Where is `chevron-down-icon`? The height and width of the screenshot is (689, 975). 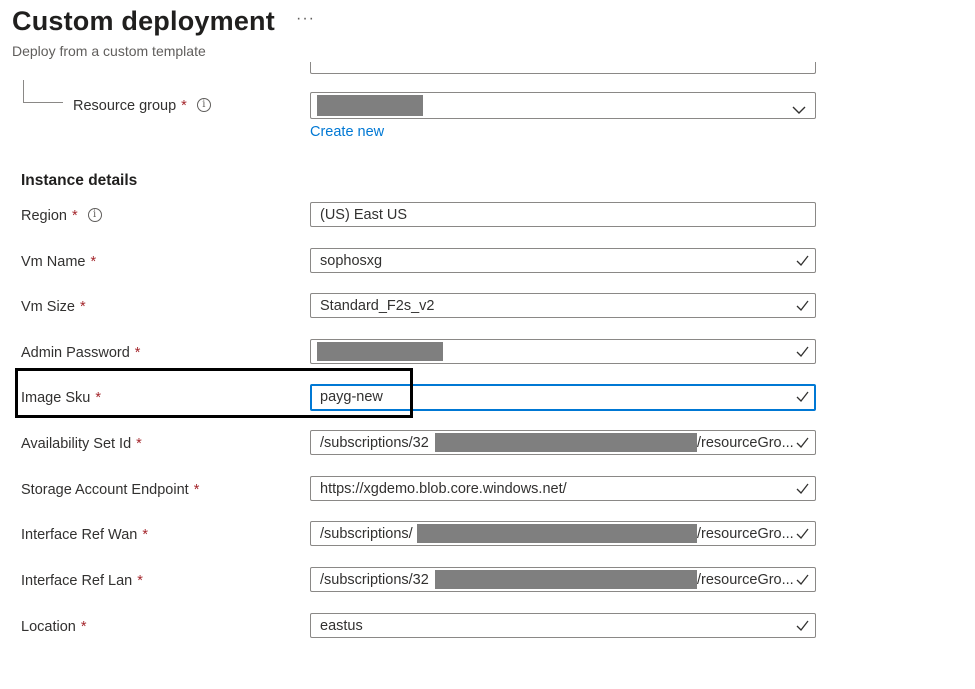
chevron-down-icon is located at coordinates (799, 110).